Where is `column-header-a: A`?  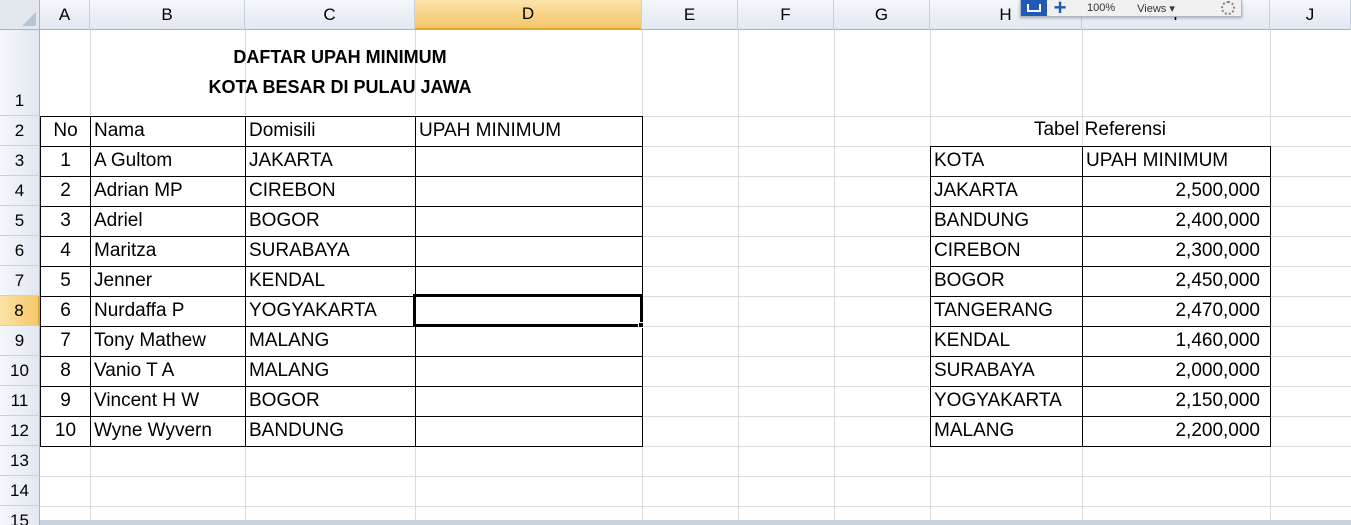 column-header-a: A is located at coordinates (65, 15).